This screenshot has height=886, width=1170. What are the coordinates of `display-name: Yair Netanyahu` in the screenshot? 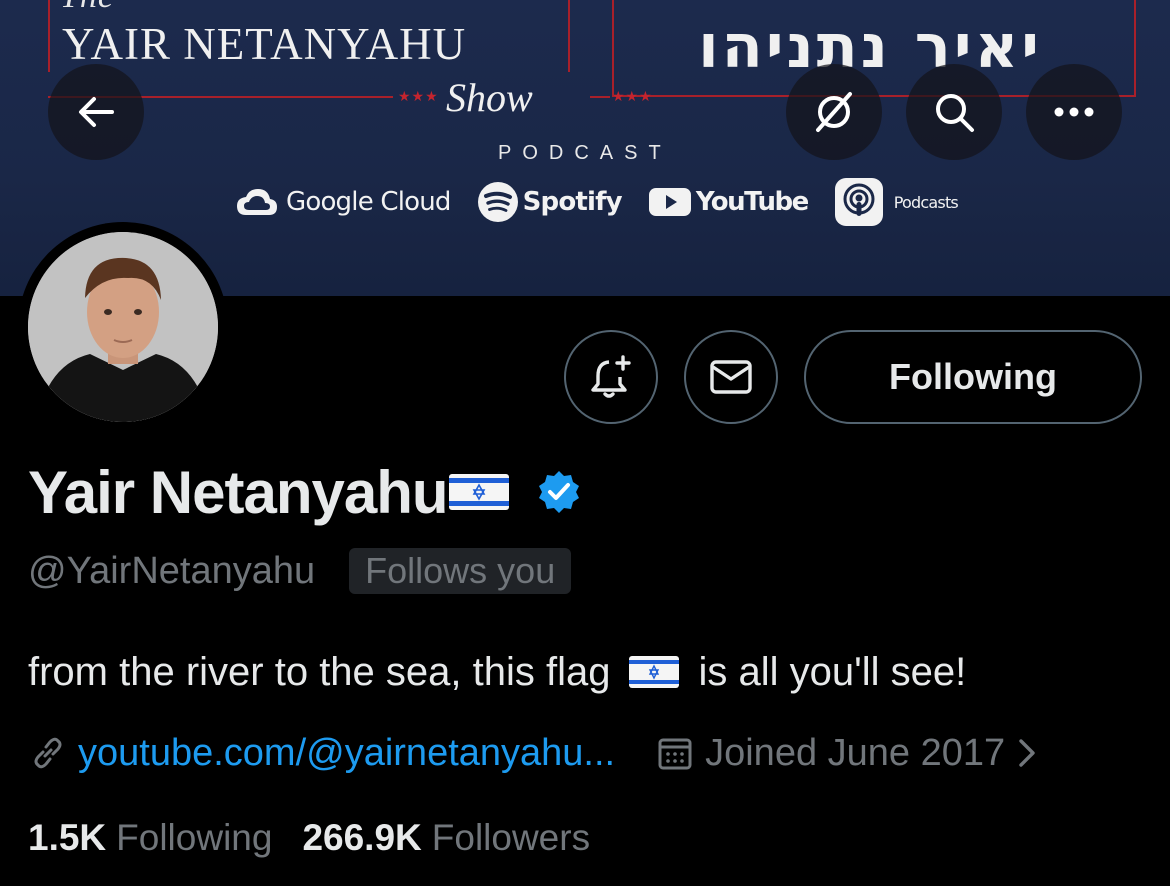 It's located at (238, 492).